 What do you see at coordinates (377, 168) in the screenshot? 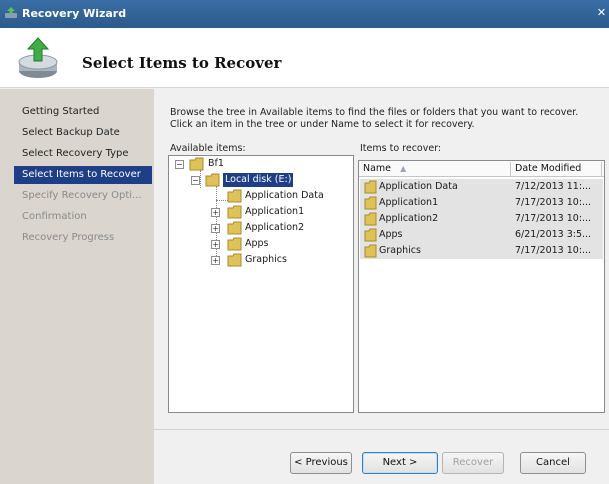
I see `column-name-label: Name` at bounding box center [377, 168].